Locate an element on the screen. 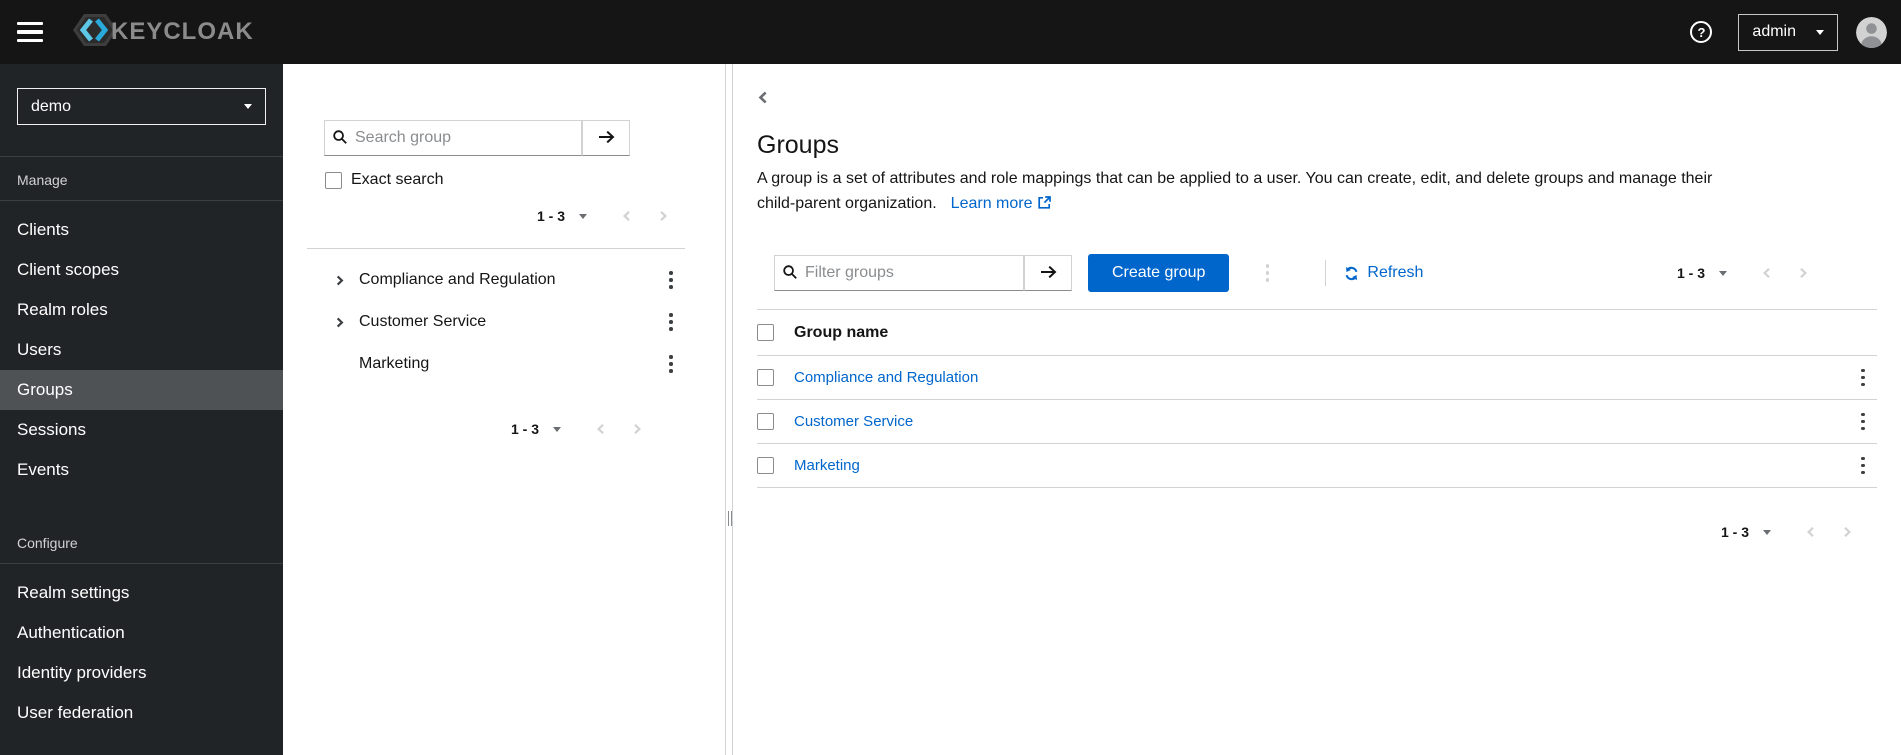 This screenshot has width=1901, height=755. refresh-button: Refresh is located at coordinates (1383, 273).